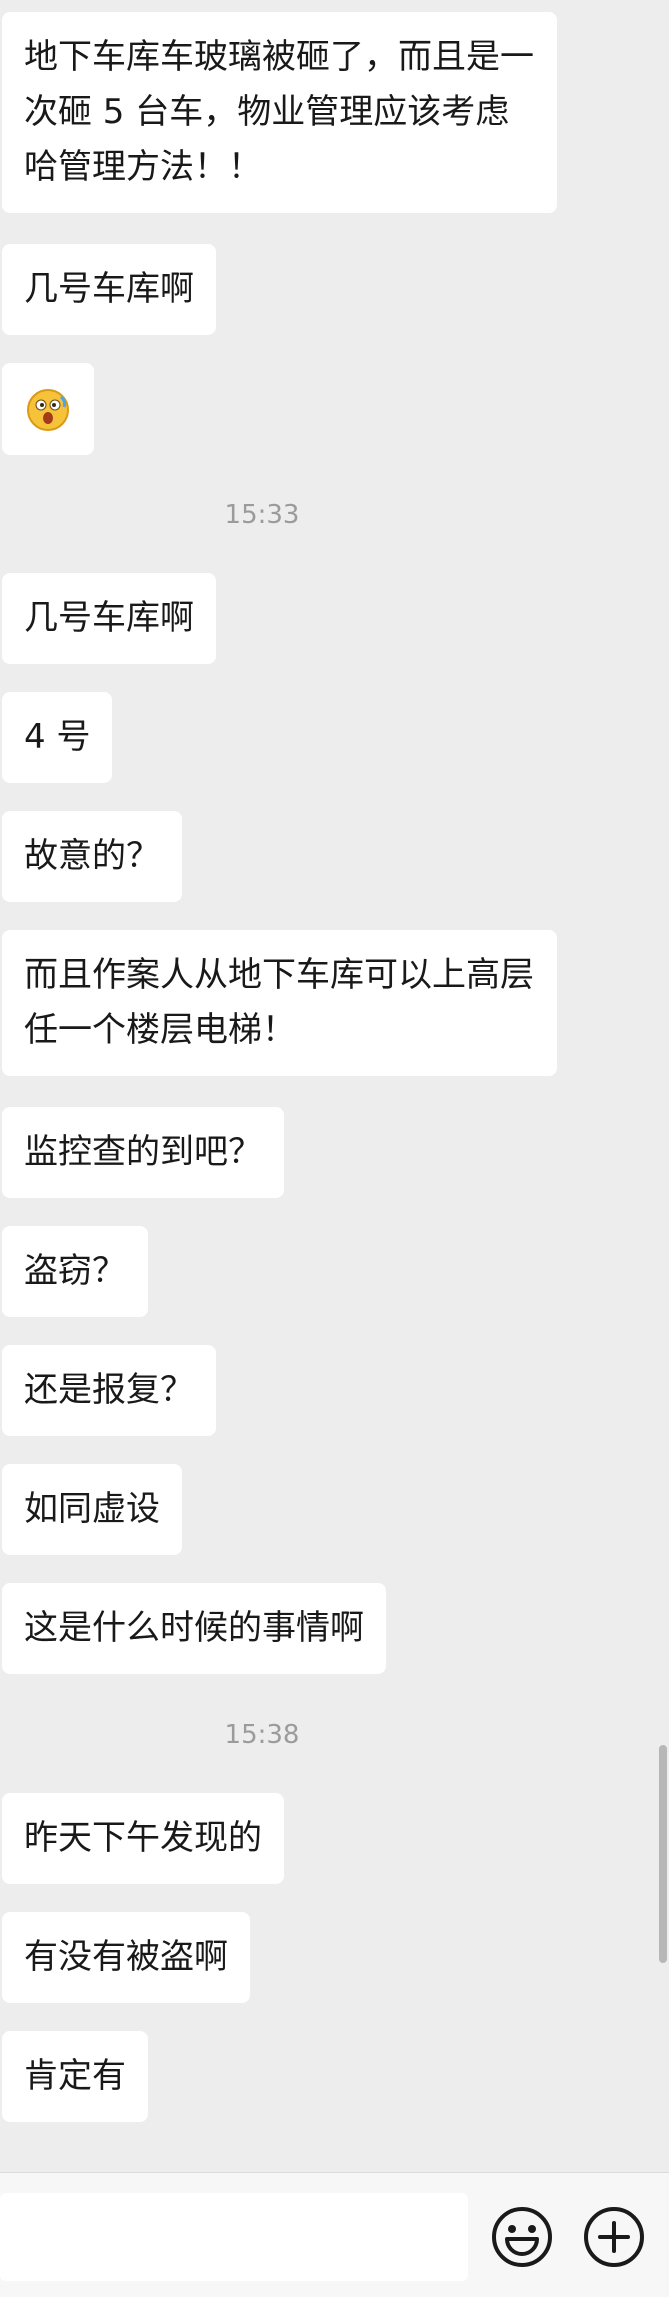  Describe the element at coordinates (92, 856) in the screenshot. I see `message-bubble: 故意的？` at that location.